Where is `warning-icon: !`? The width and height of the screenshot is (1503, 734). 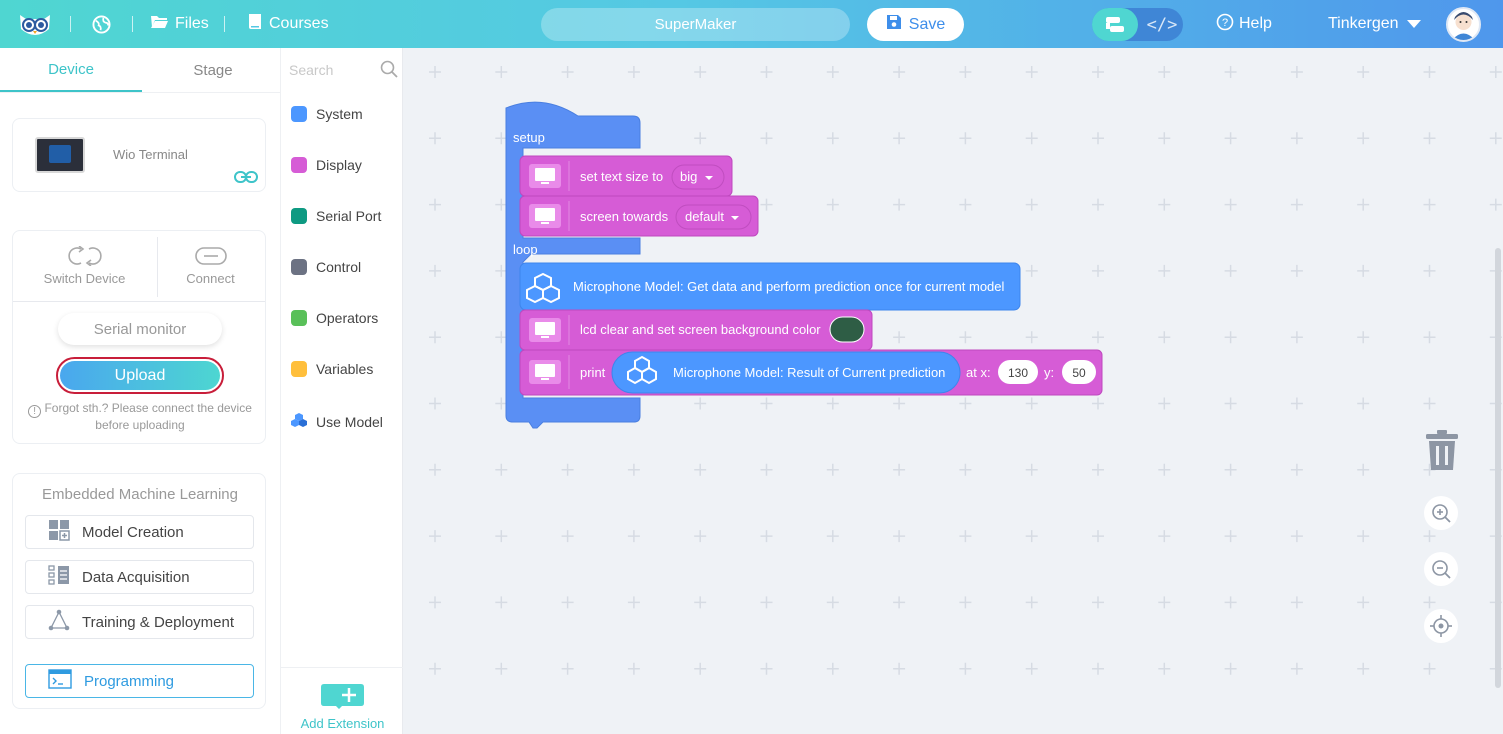 warning-icon: ! is located at coordinates (35, 411).